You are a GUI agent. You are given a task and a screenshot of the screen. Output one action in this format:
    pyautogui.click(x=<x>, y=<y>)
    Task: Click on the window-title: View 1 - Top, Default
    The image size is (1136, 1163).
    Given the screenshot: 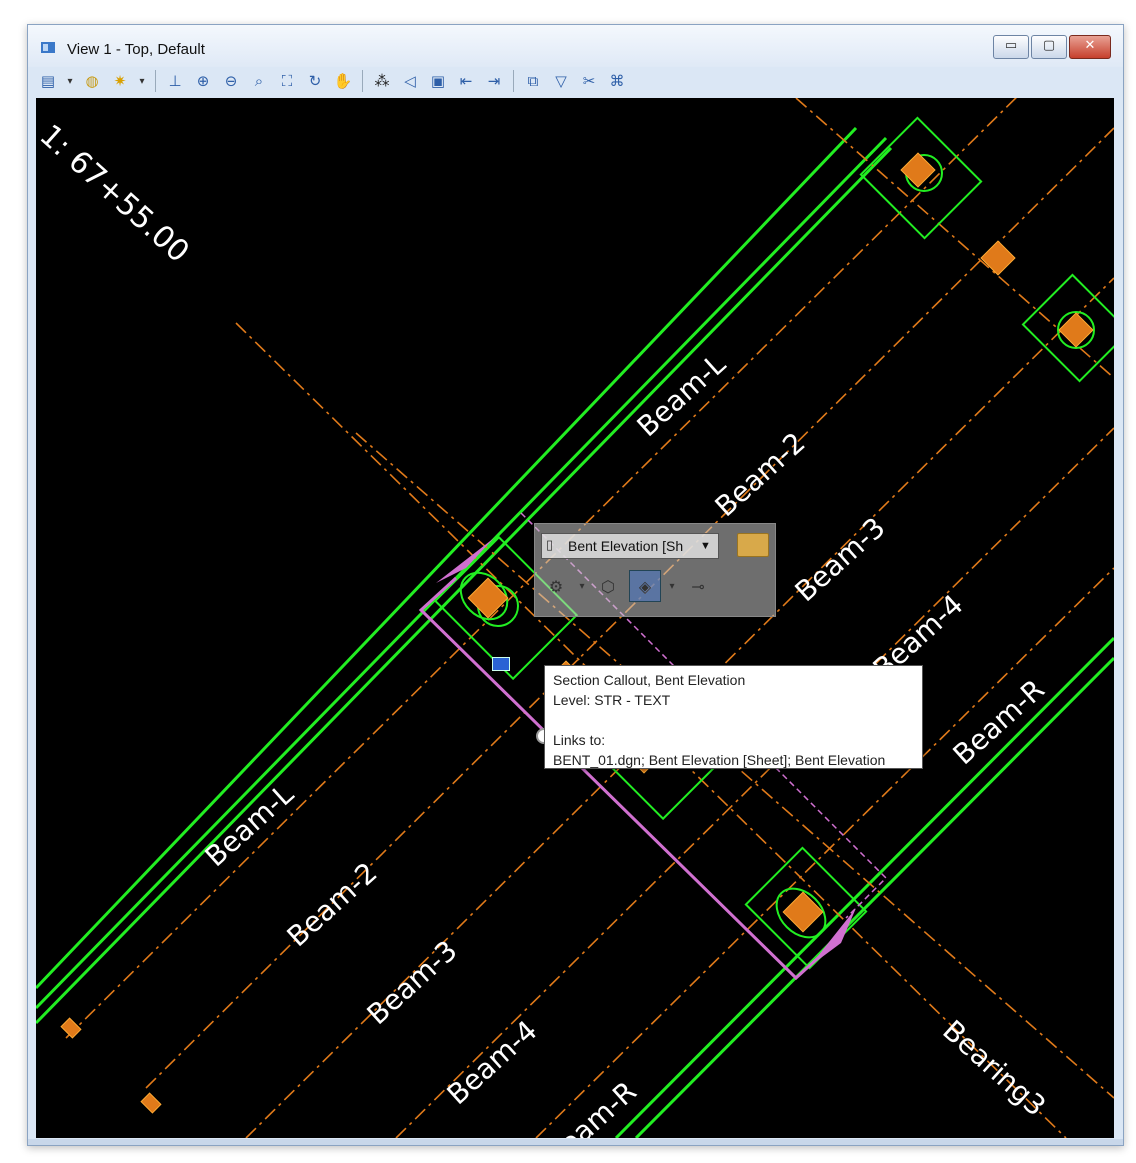 What is the action you would take?
    pyautogui.click(x=136, y=49)
    